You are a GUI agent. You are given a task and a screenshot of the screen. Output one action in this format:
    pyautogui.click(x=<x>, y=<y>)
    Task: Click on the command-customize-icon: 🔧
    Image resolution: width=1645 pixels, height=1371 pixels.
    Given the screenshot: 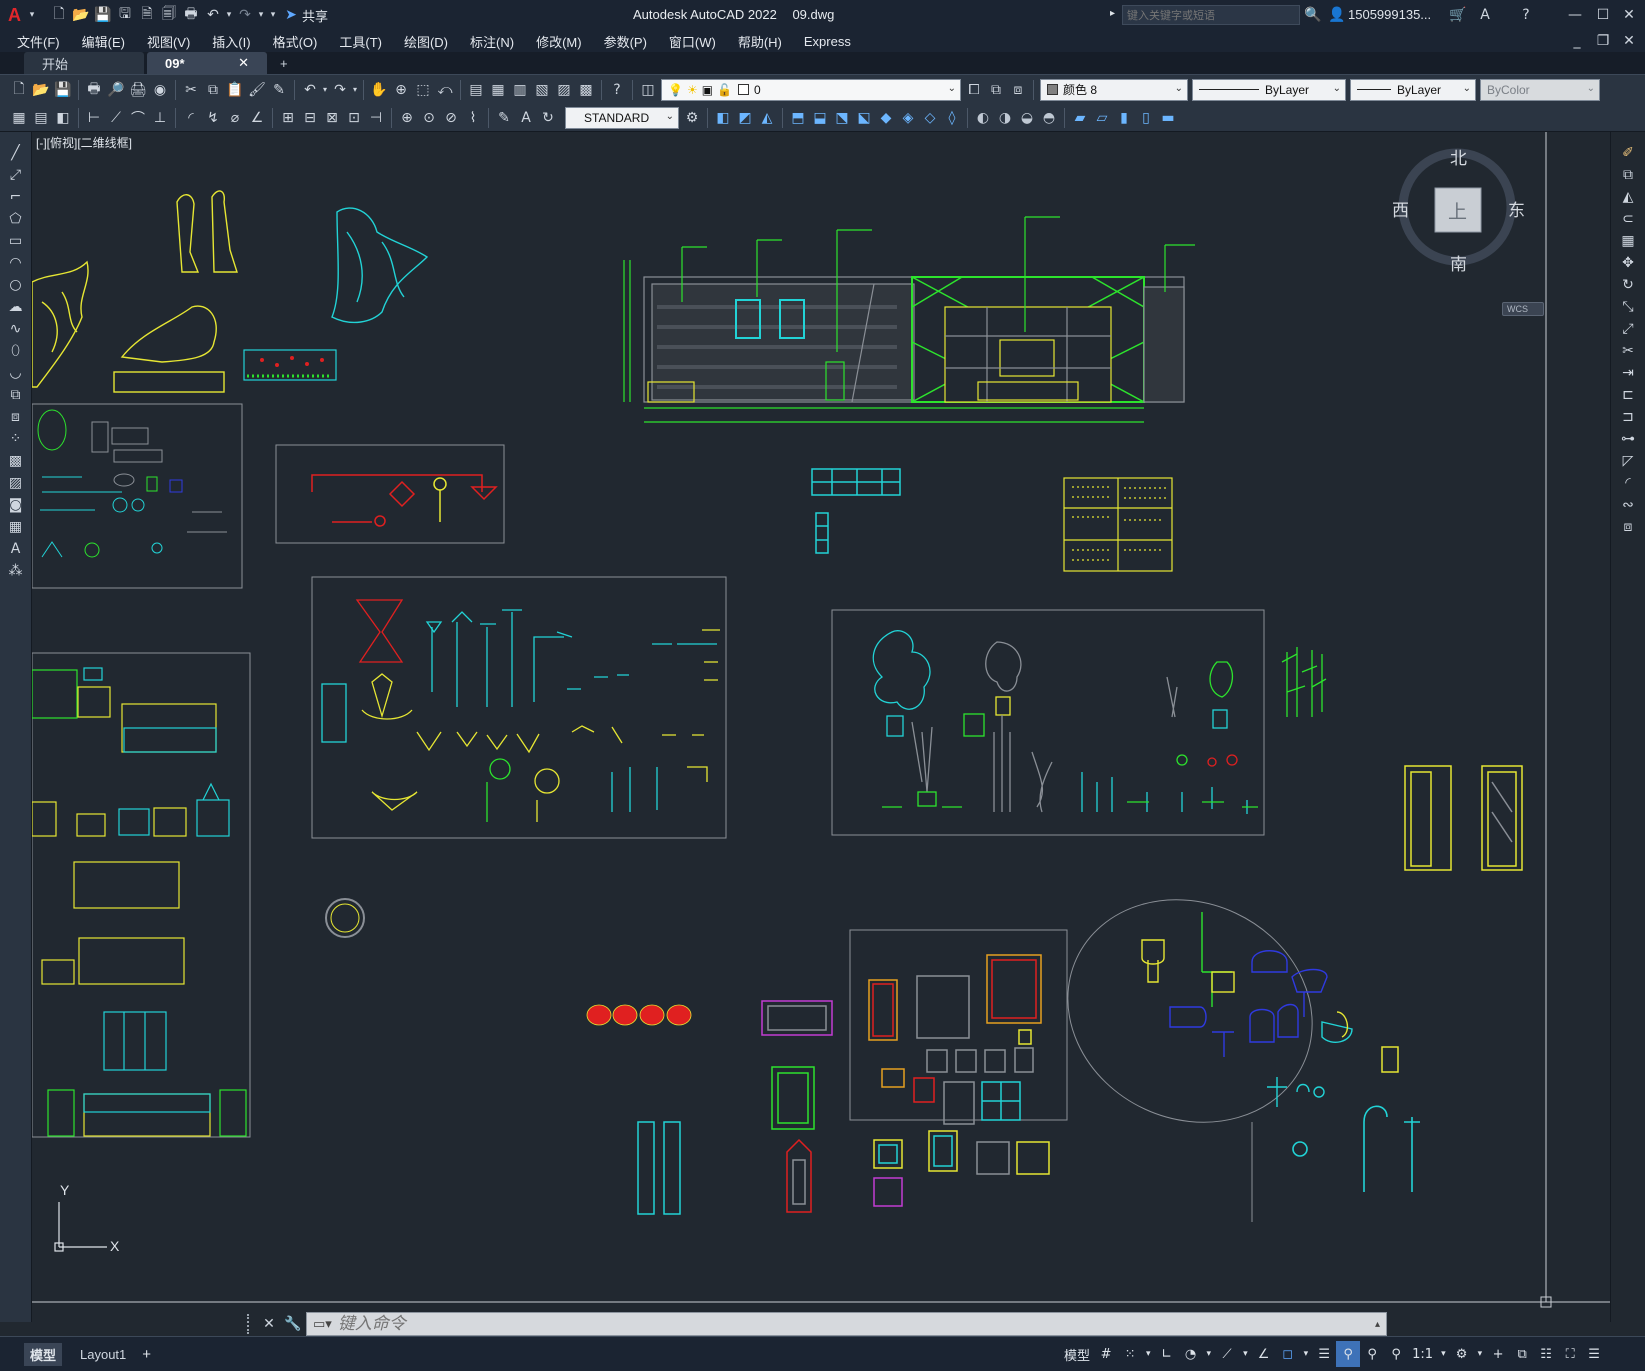 What is the action you would take?
    pyautogui.click(x=293, y=1324)
    